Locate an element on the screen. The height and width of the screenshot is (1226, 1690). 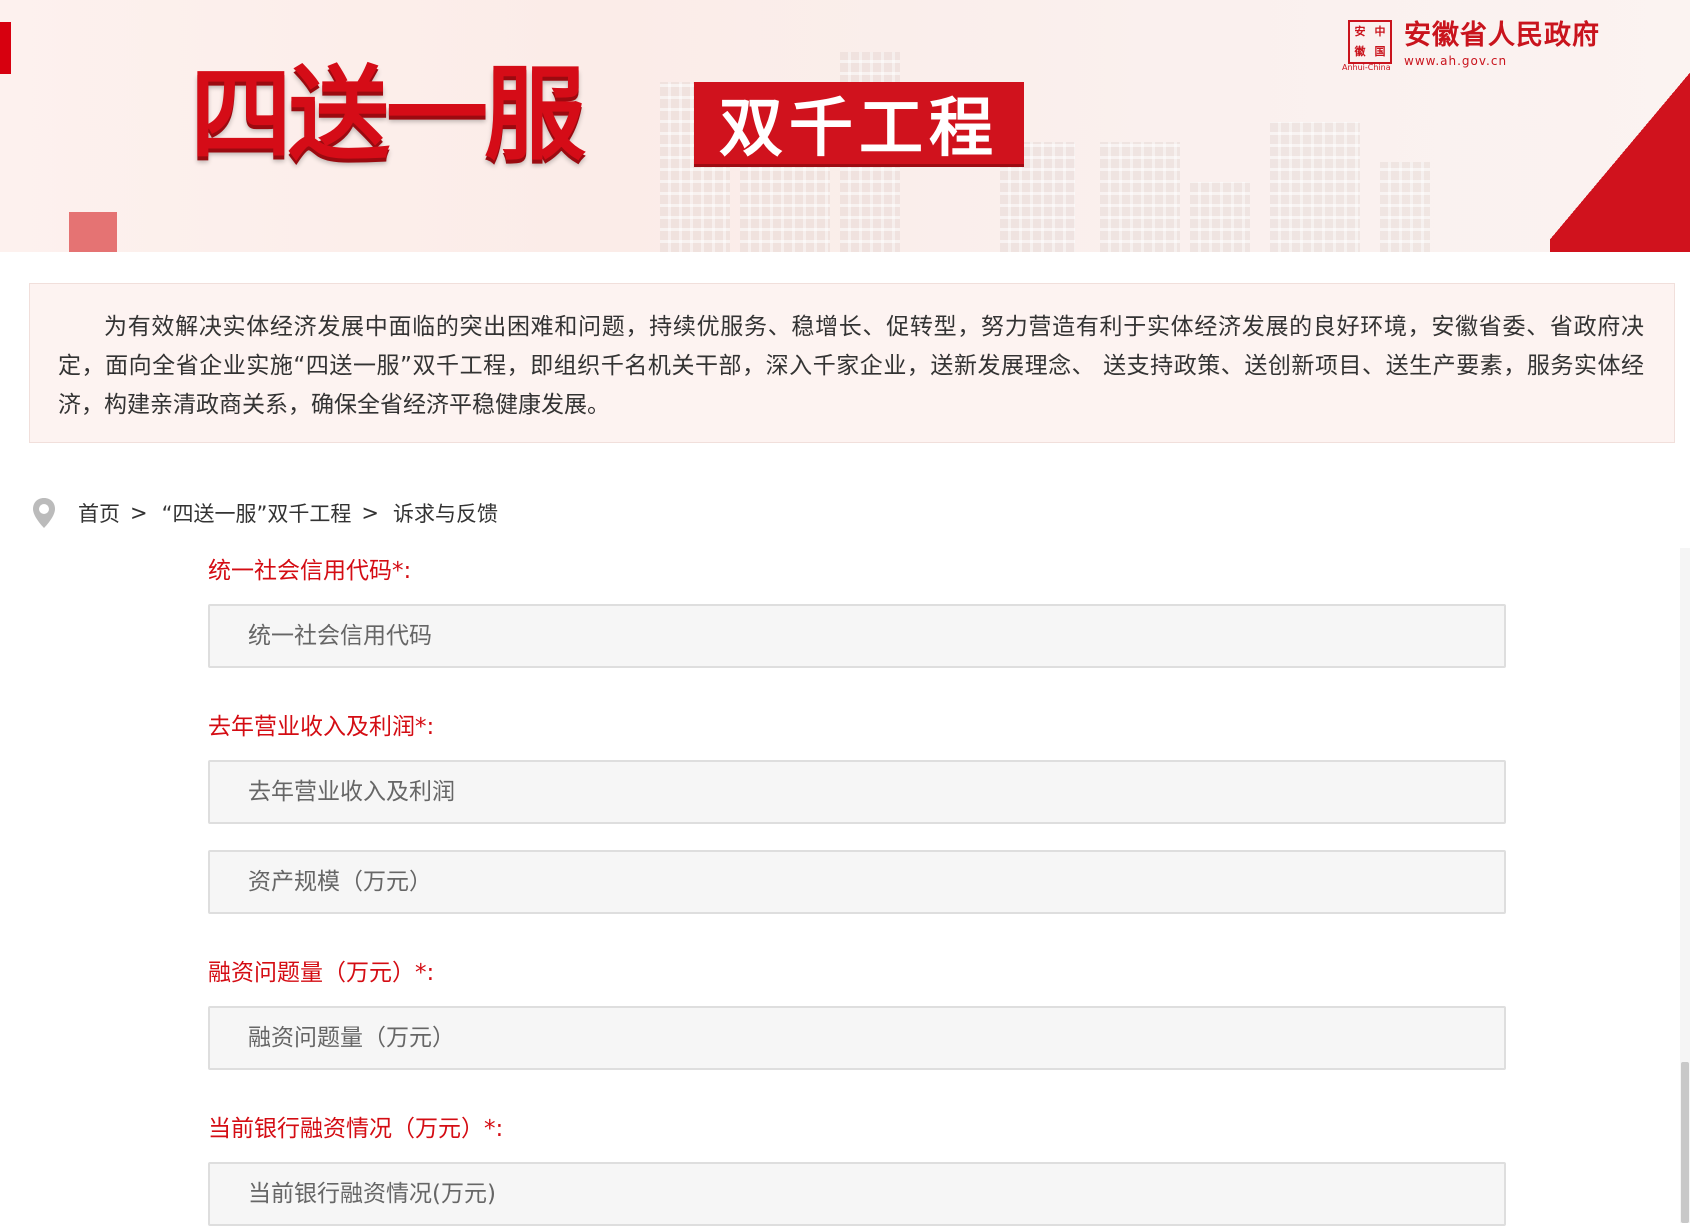
financing-input is located at coordinates (857, 1038).